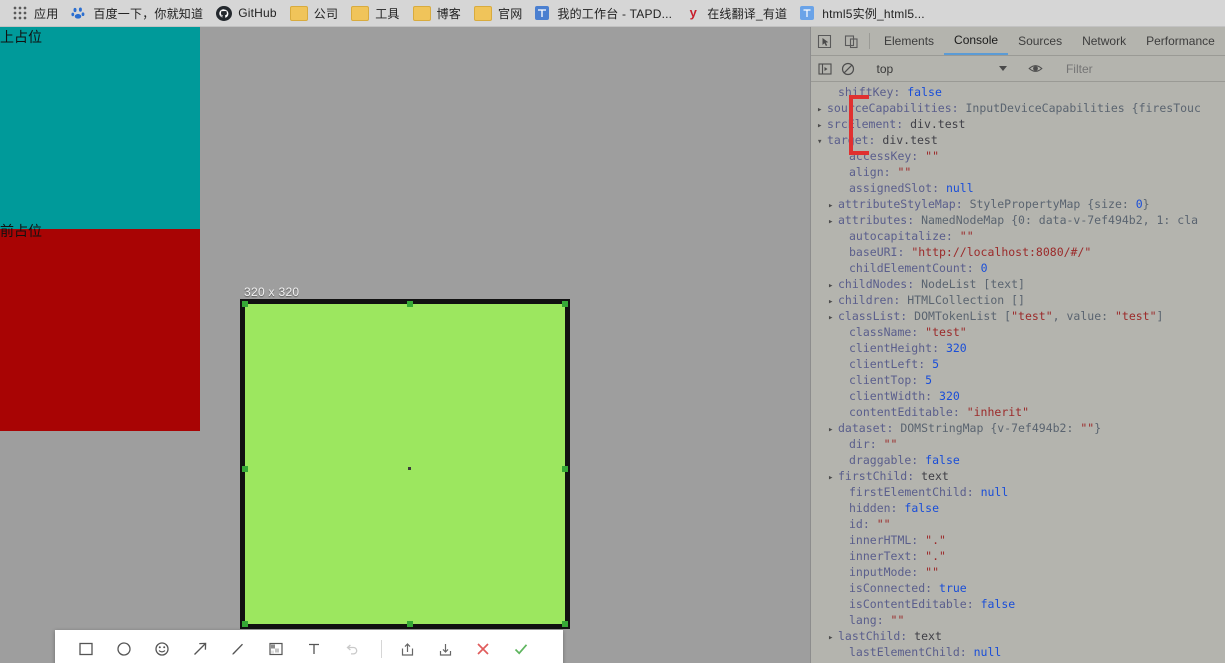 The image size is (1225, 663). I want to click on console-property-row: accessKey: "", so click(1018, 156).